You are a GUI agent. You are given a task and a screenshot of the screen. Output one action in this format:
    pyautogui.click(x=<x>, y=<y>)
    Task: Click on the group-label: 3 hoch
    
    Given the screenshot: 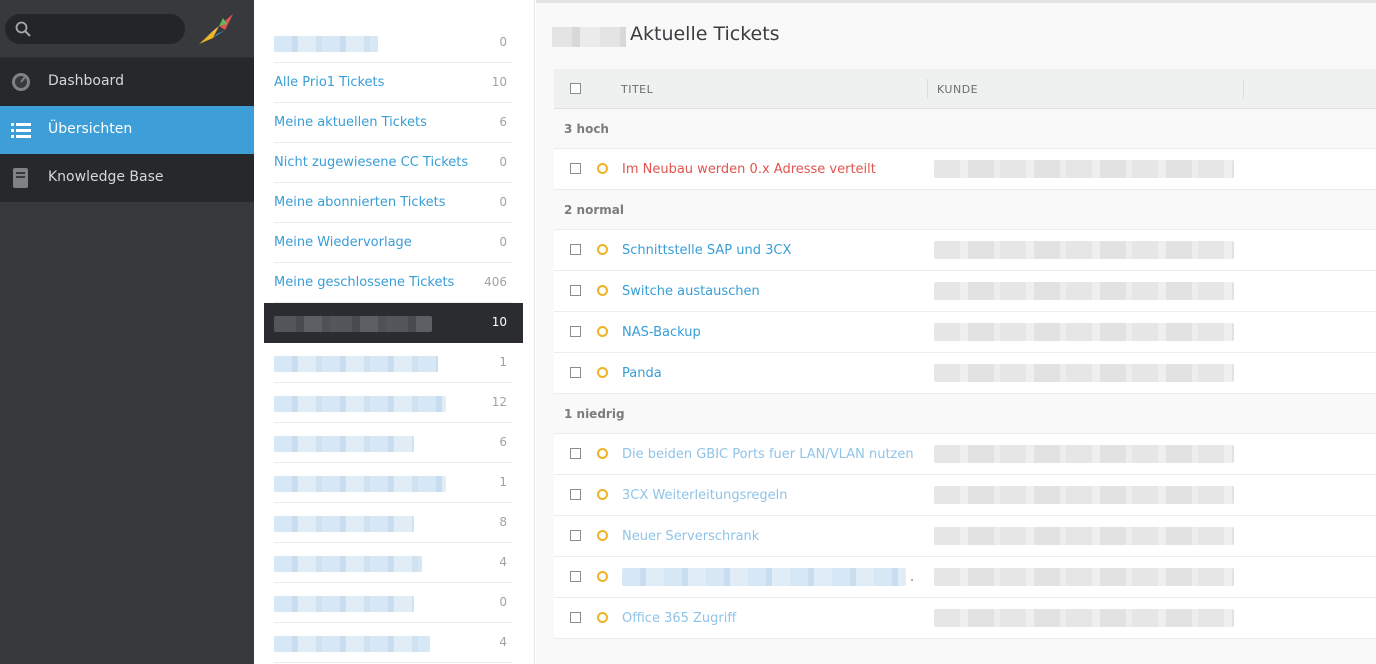 What is the action you would take?
    pyautogui.click(x=586, y=129)
    